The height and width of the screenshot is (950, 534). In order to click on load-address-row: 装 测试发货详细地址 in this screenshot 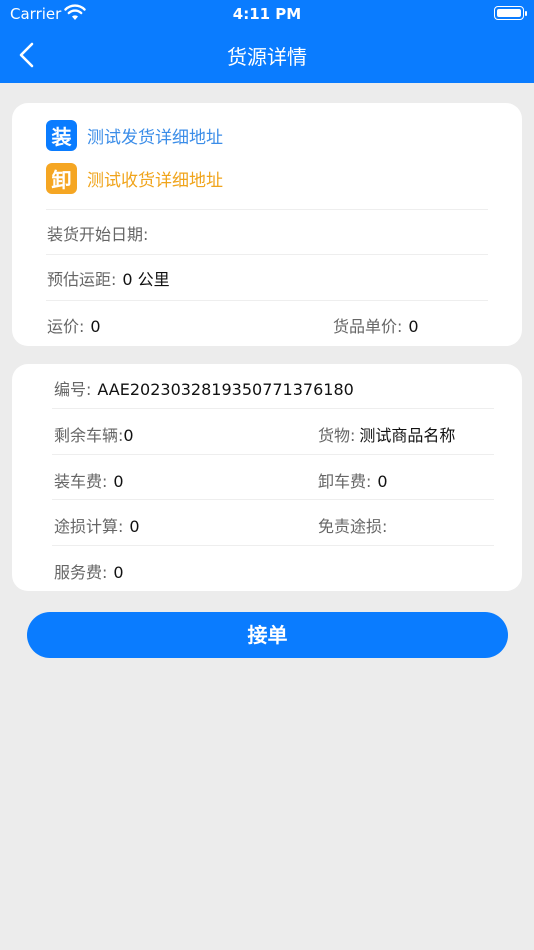, I will do `click(134, 135)`.